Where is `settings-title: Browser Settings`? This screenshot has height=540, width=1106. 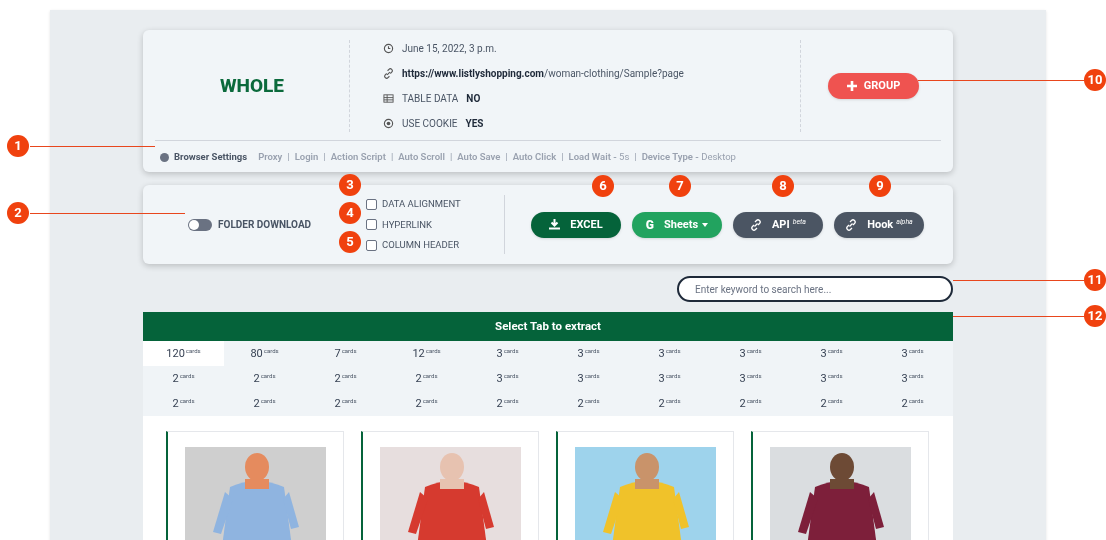 settings-title: Browser Settings is located at coordinates (211, 157).